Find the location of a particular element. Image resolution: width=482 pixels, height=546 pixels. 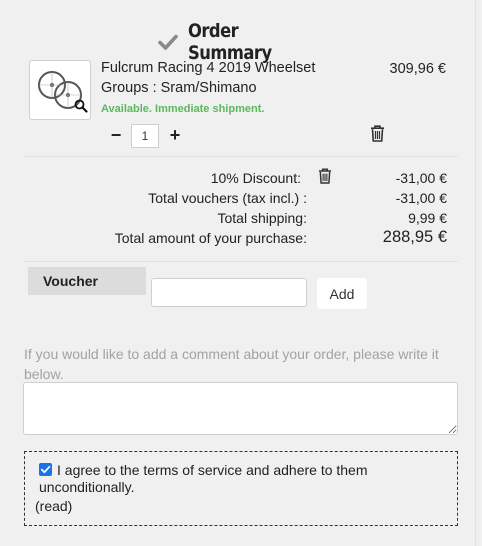

shipping-label: Total shipping: is located at coordinates (262, 218).